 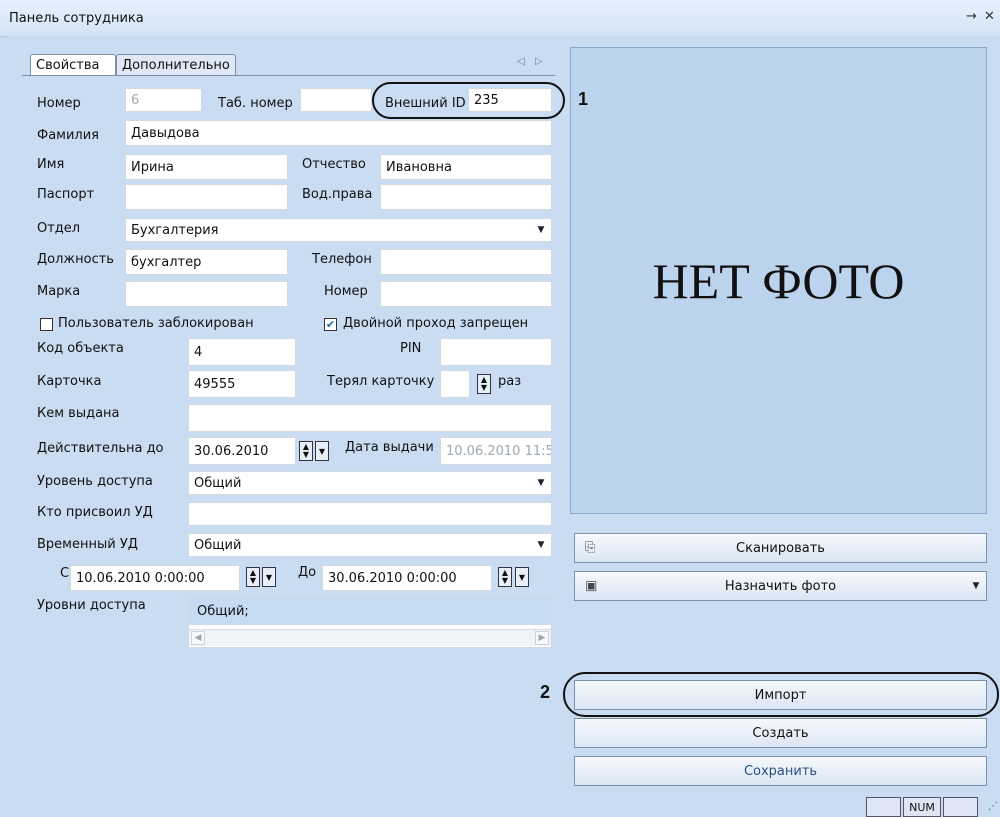 What do you see at coordinates (411, 348) in the screenshot?
I see `pin-label: PIN` at bounding box center [411, 348].